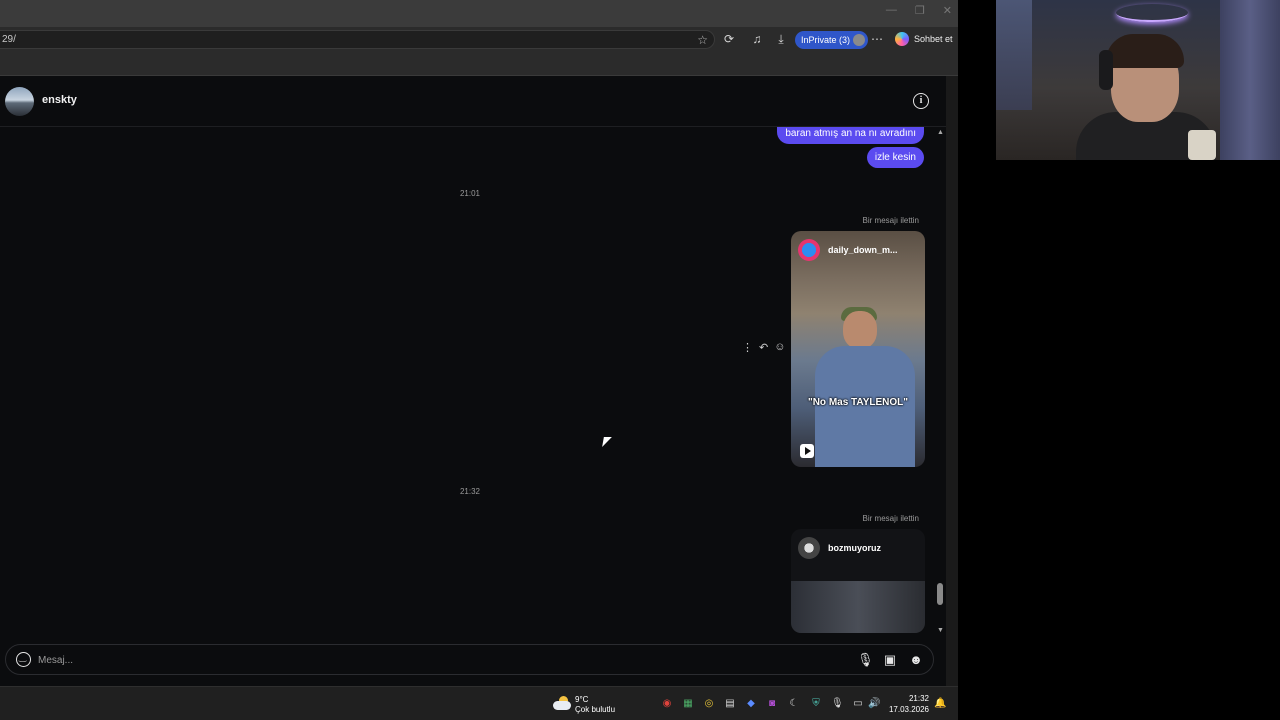 The width and height of the screenshot is (1280, 720). I want to click on maximize-button: ❐, so click(920, 10).